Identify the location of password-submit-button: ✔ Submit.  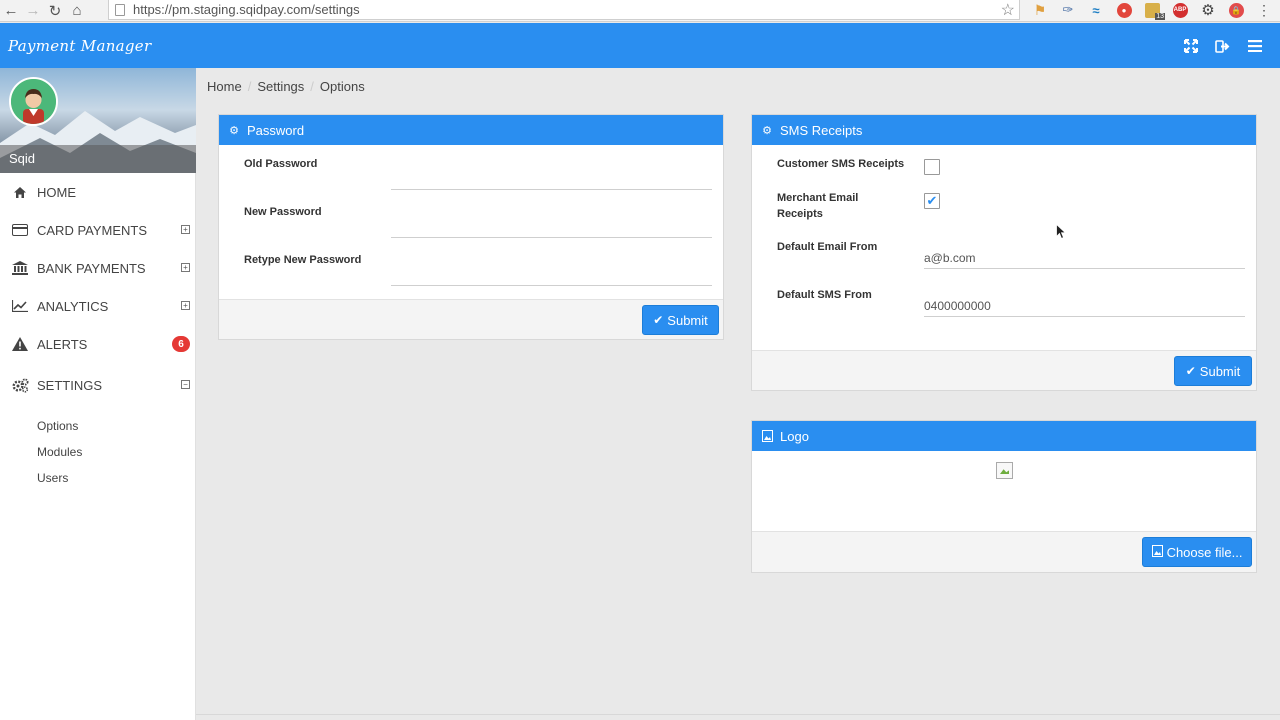
(680, 320).